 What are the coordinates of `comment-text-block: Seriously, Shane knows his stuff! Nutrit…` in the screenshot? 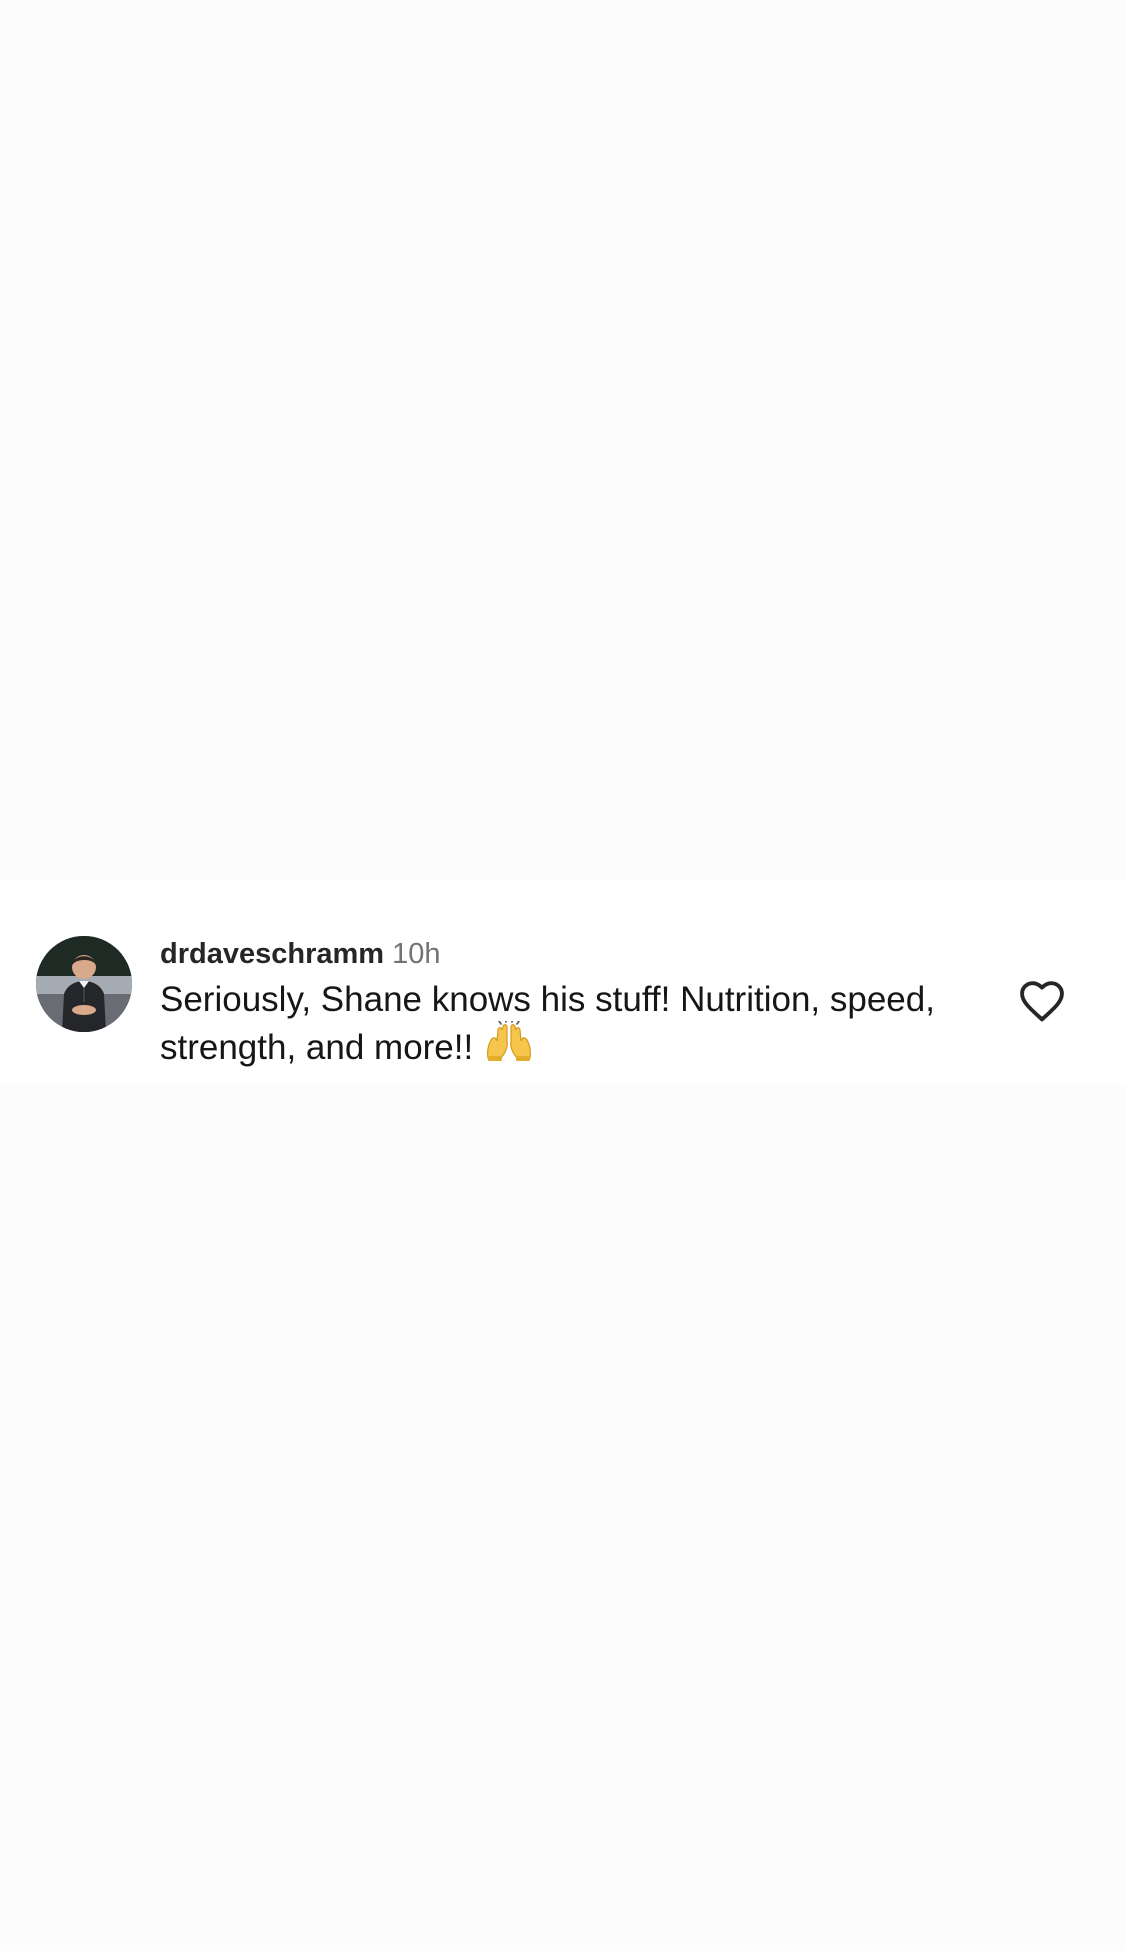 It's located at (550, 1023).